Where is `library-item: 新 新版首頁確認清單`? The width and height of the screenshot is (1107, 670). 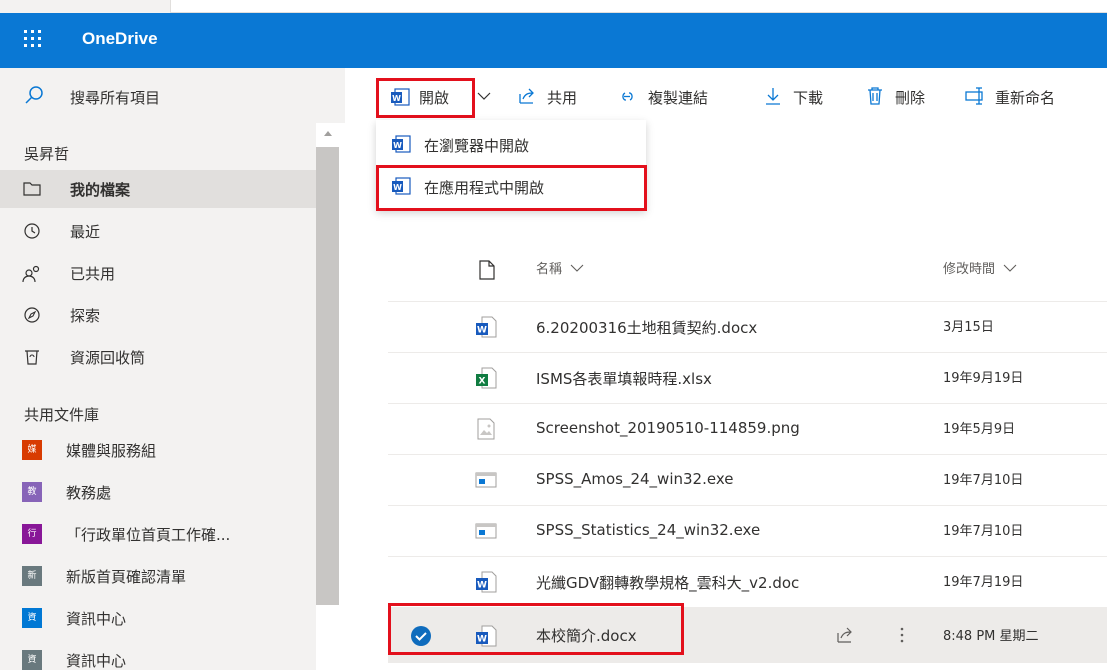 library-item: 新 新版首頁確認清單 is located at coordinates (158, 576).